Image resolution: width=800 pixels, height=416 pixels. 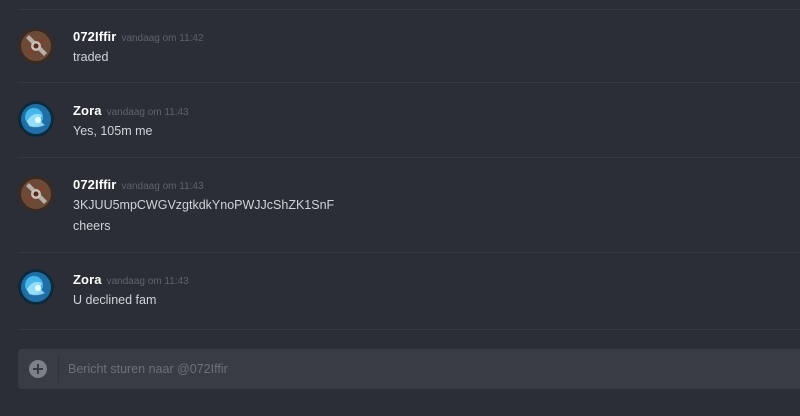 What do you see at coordinates (418, 369) in the screenshot?
I see `message-input` at bounding box center [418, 369].